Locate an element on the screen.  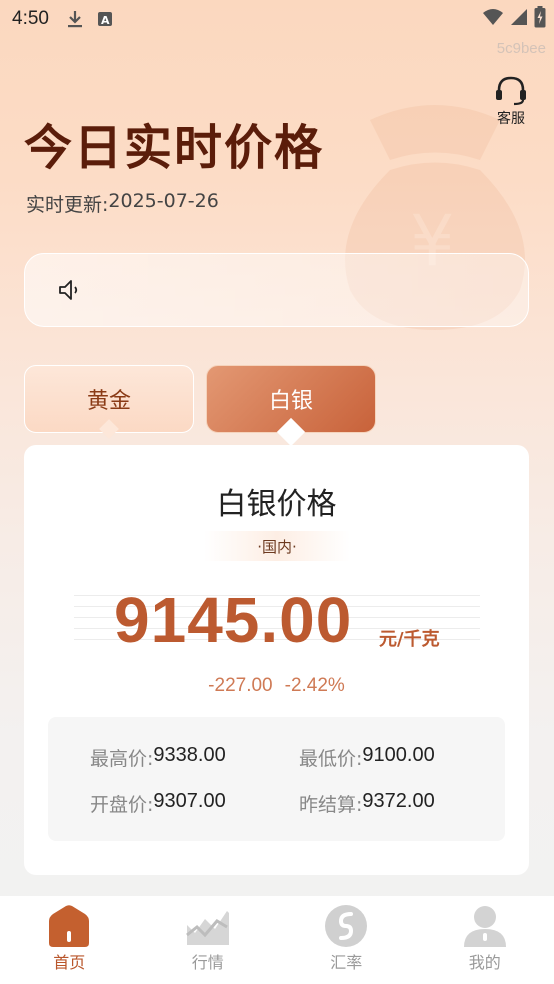
page-title: 今日实时价格 is located at coordinates (174, 148).